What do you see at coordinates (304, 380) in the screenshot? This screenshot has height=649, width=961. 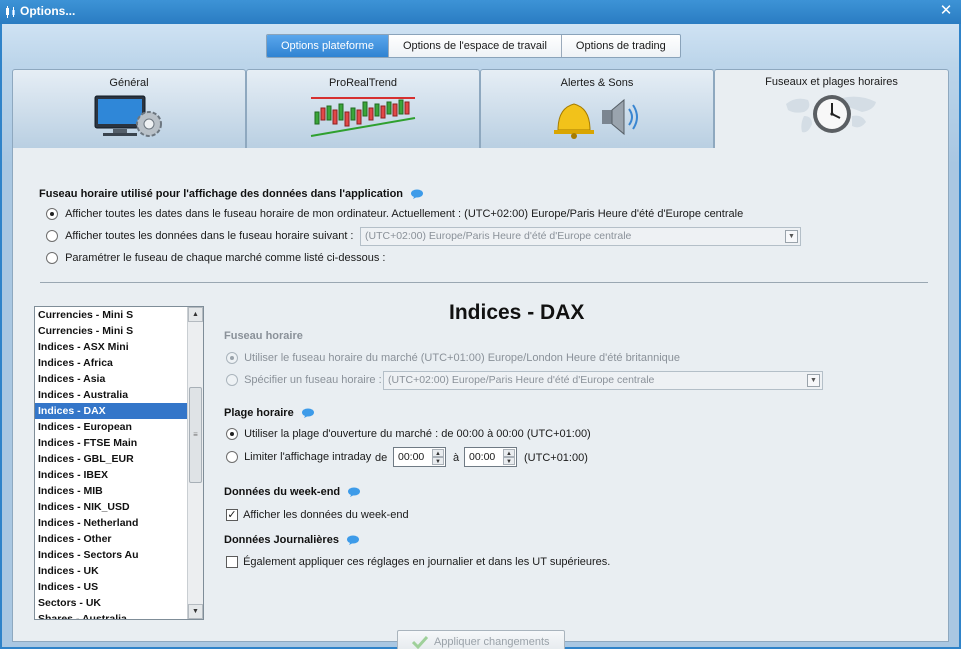 I see `option-specify-timezone: Spécifier un fuseau horaire :` at bounding box center [304, 380].